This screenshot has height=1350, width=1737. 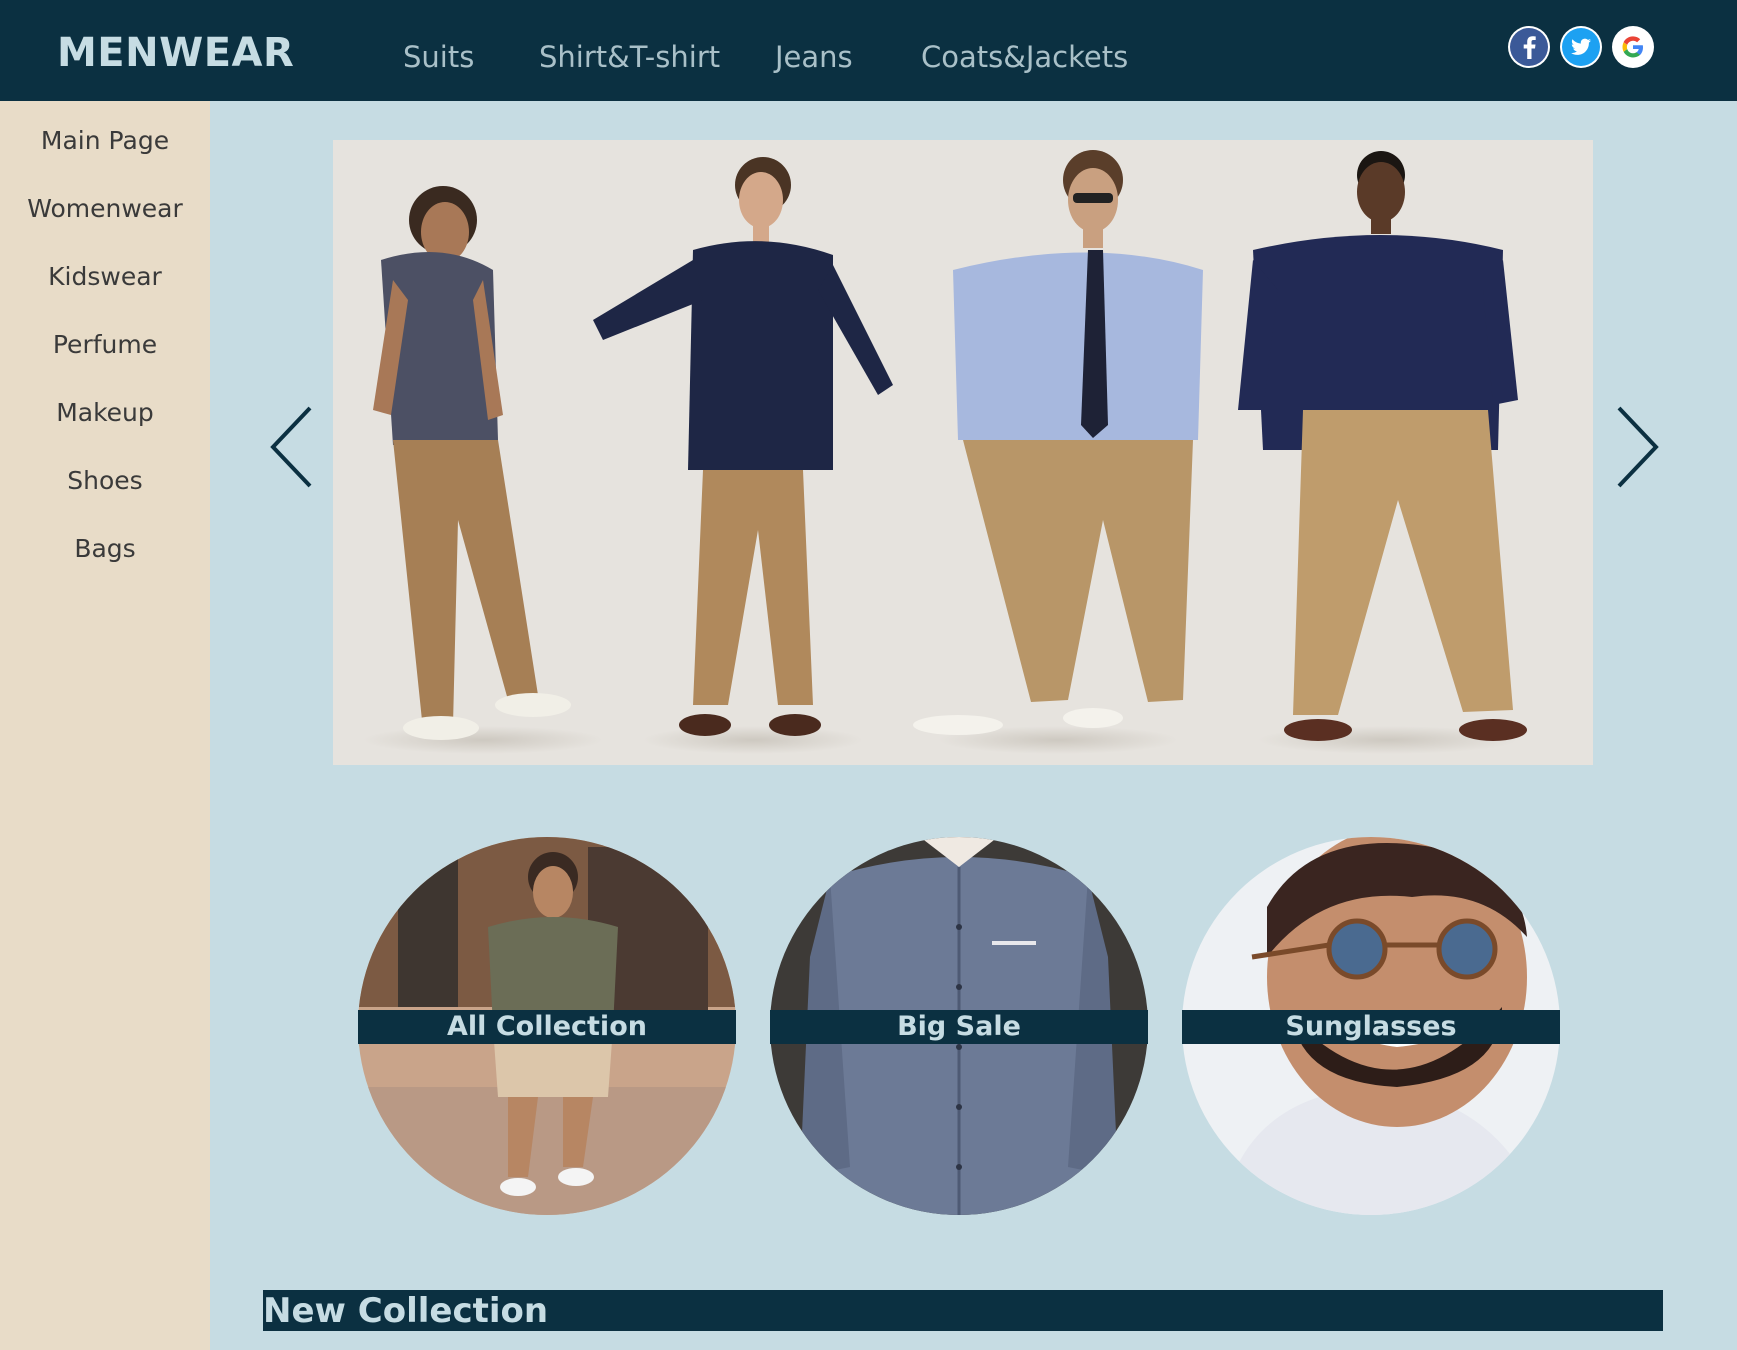 I want to click on nav-suits: Suits, so click(x=438, y=57).